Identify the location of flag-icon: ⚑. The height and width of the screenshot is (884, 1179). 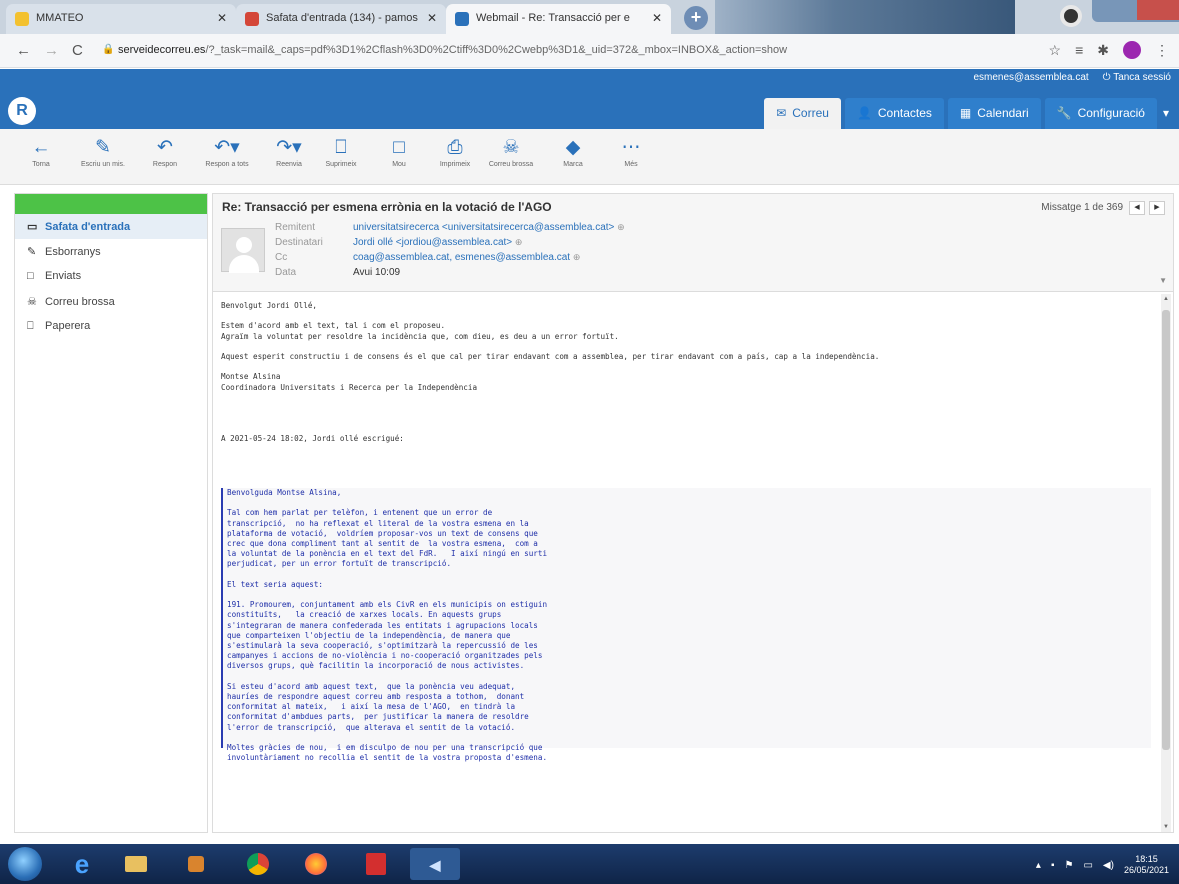
(1069, 865).